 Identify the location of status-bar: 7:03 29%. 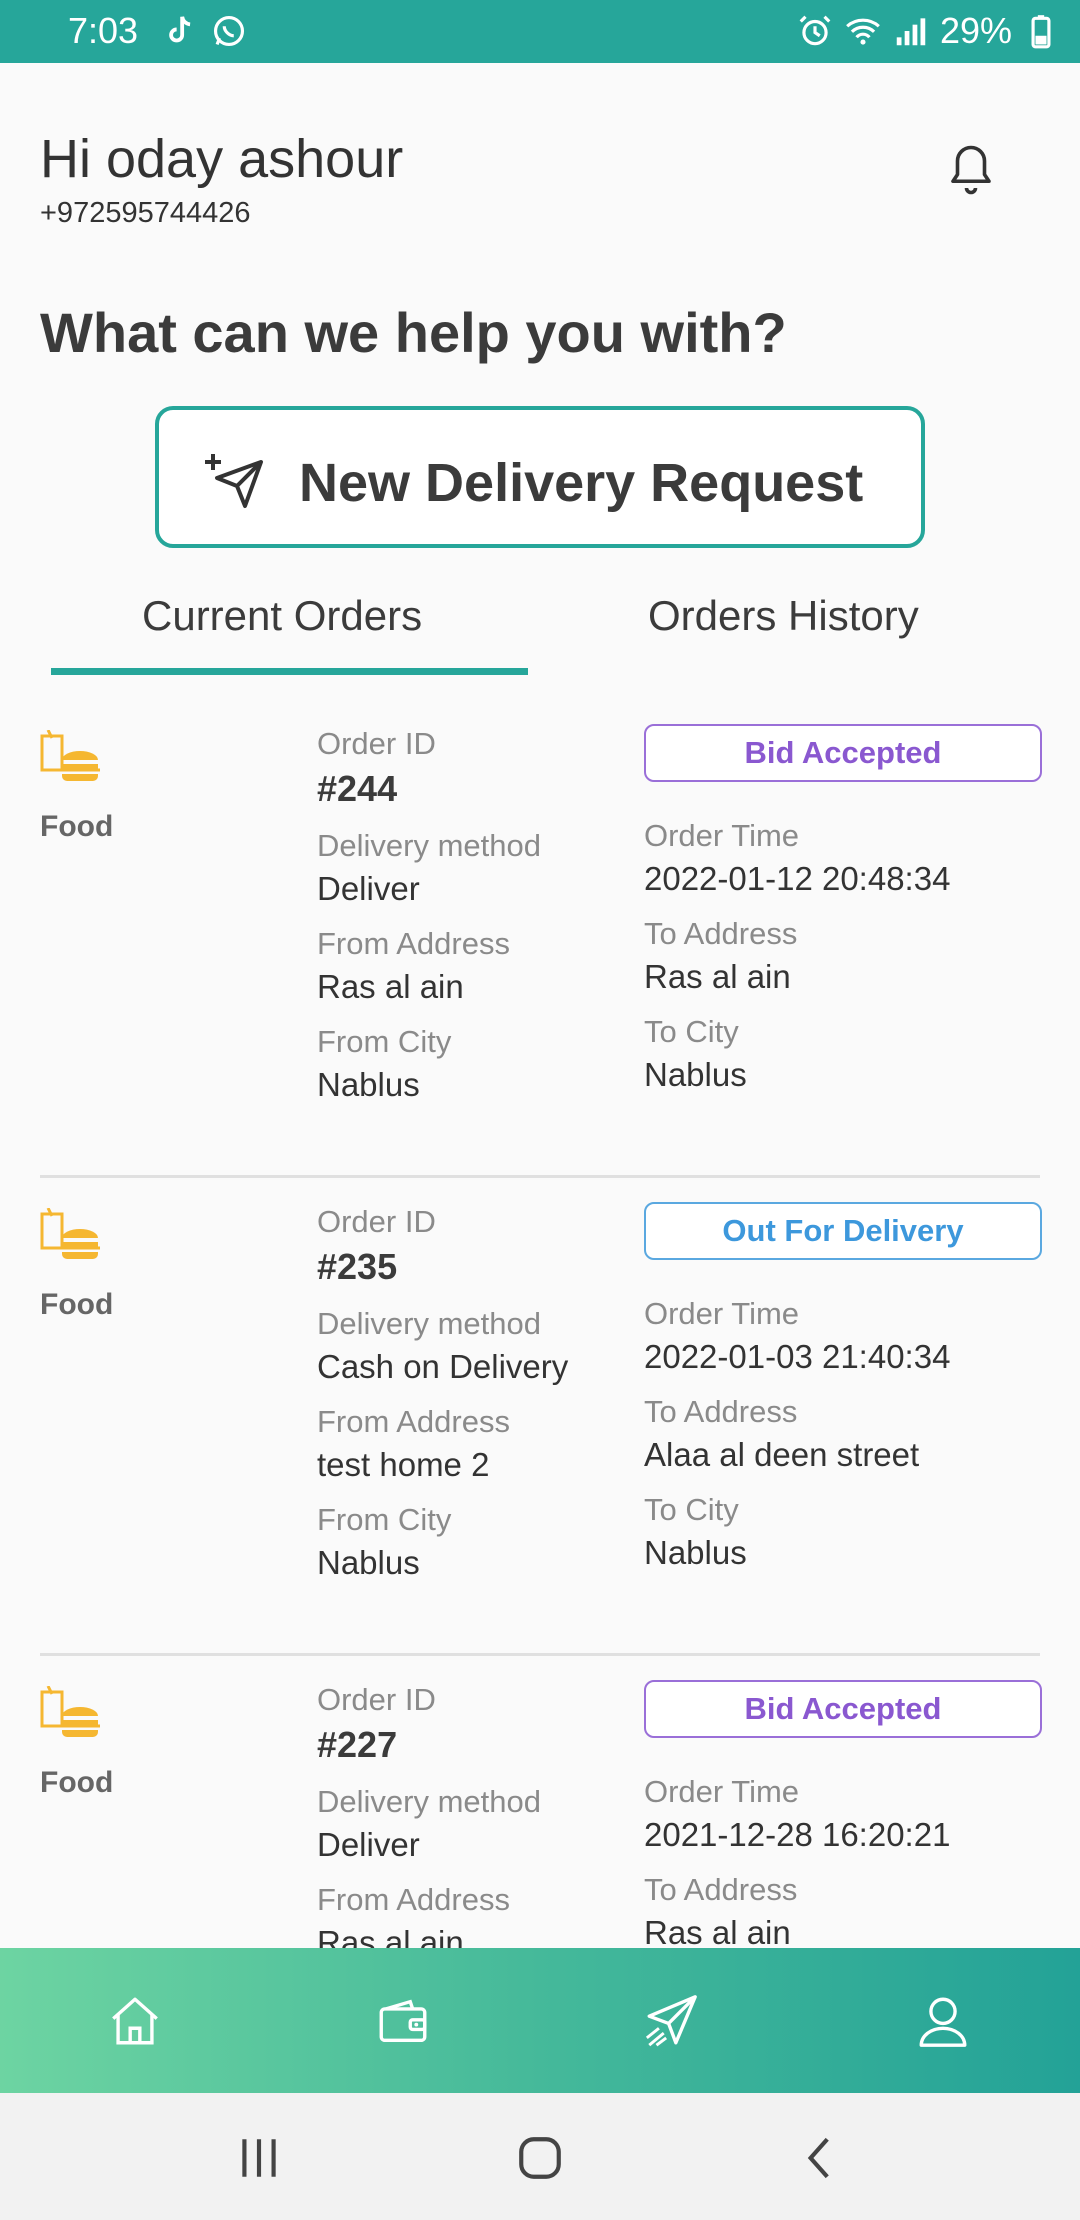
(540, 31).